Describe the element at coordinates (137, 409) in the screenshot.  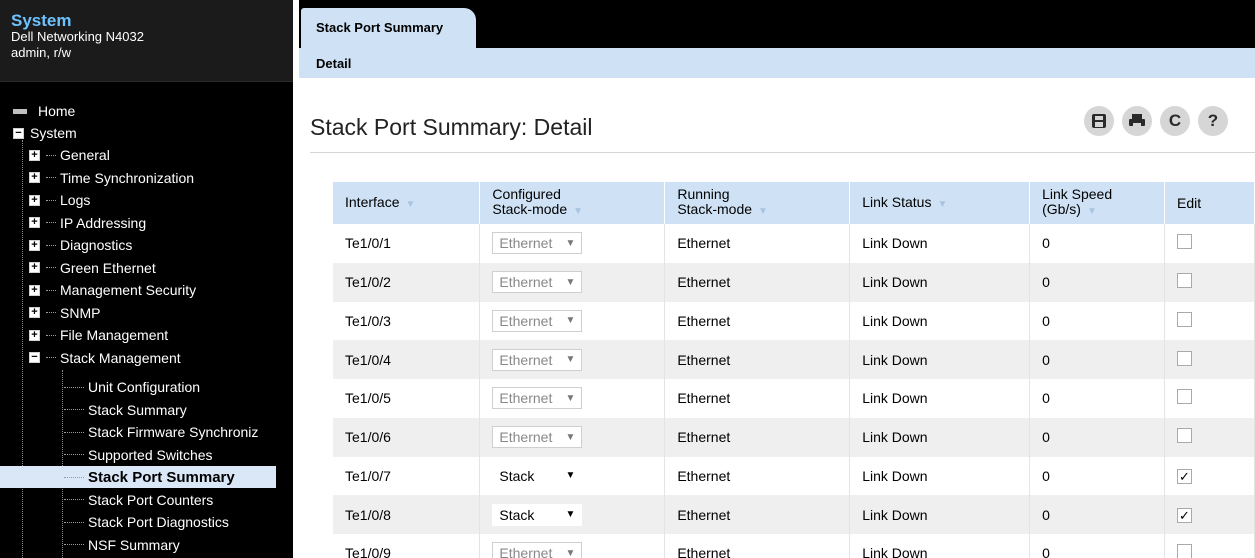
I see `nav-item-label: Stack Summary` at that location.